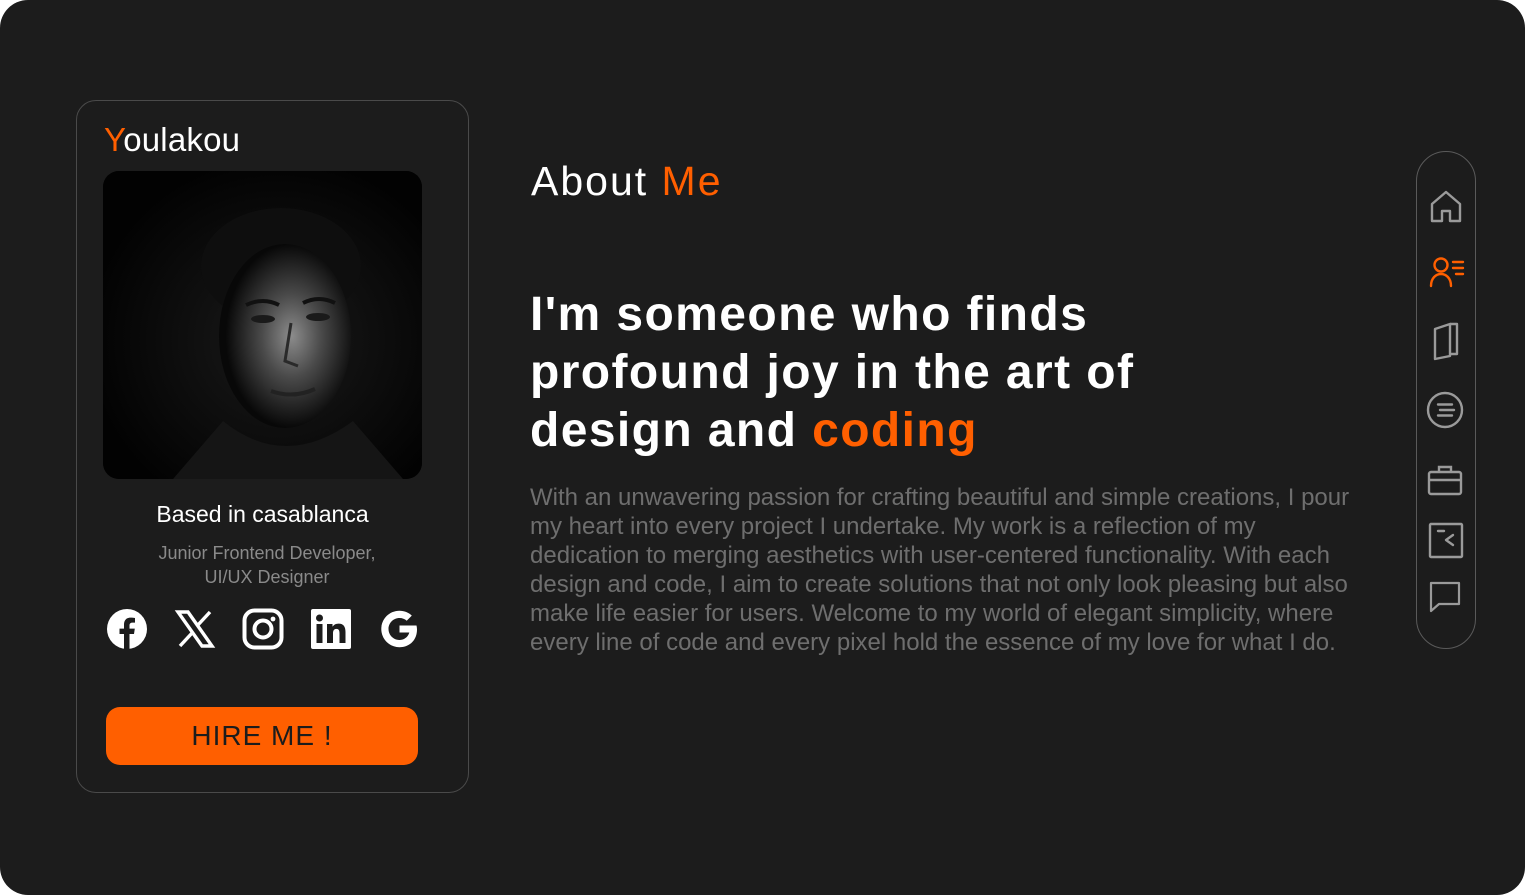 Image resolution: width=1525 pixels, height=895 pixels. I want to click on profile-photo, so click(262, 325).